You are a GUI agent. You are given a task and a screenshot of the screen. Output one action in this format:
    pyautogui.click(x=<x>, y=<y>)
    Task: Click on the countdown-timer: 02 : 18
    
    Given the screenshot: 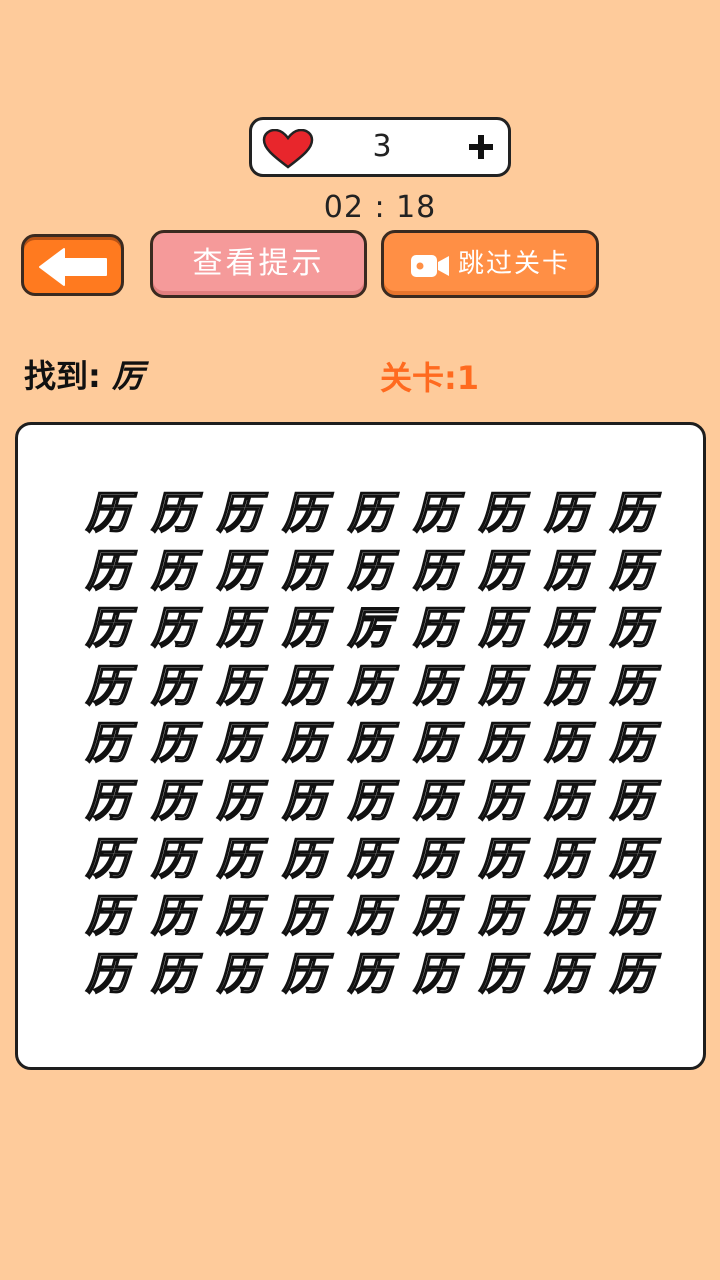 What is the action you would take?
    pyautogui.click(x=380, y=207)
    